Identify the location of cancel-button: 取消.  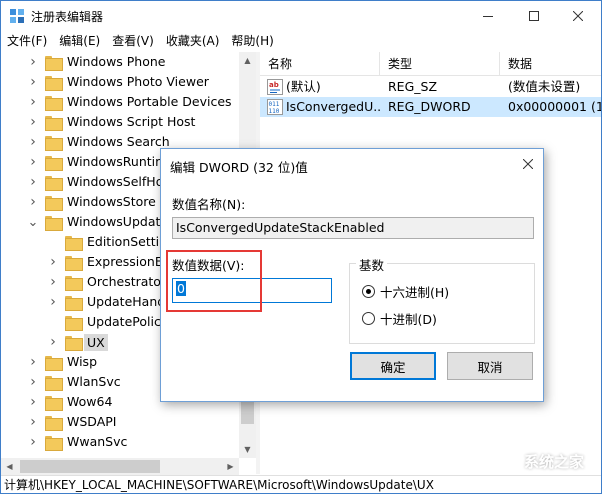
(490, 366).